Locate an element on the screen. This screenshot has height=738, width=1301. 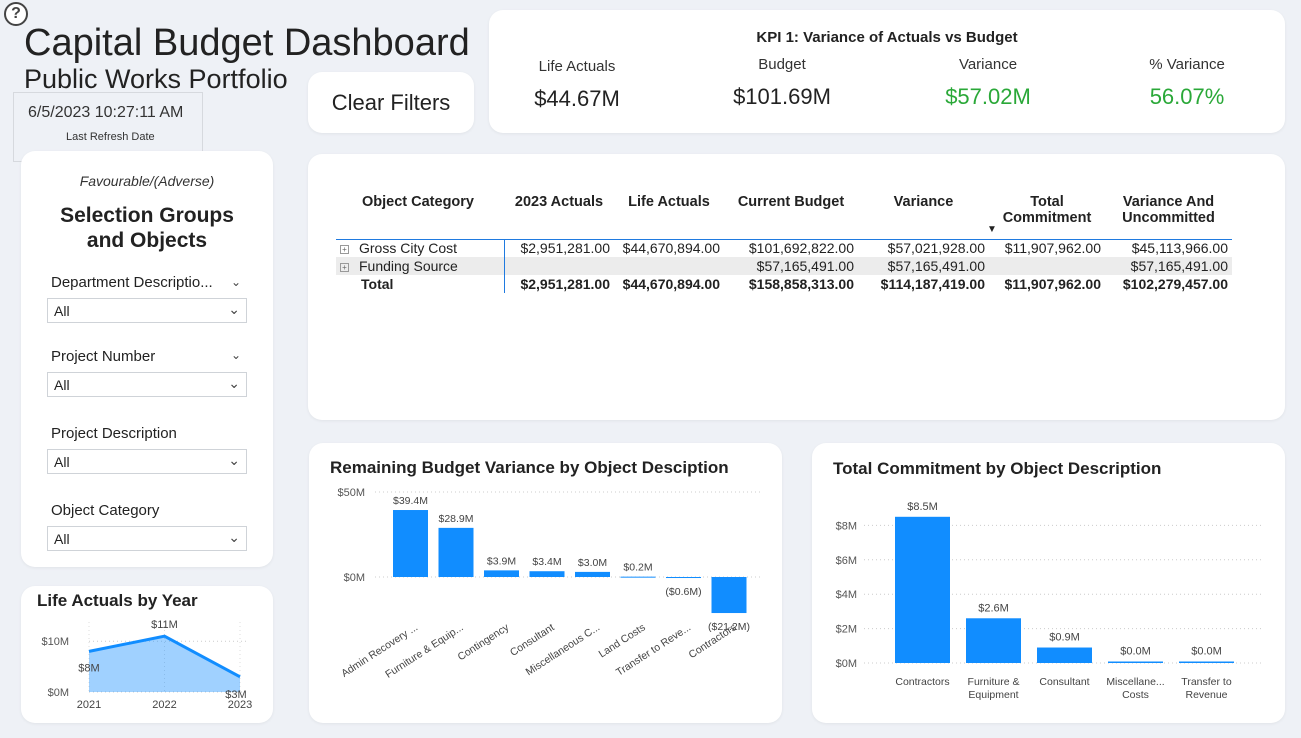
kpi-label: Life Actuals is located at coordinates (577, 66).